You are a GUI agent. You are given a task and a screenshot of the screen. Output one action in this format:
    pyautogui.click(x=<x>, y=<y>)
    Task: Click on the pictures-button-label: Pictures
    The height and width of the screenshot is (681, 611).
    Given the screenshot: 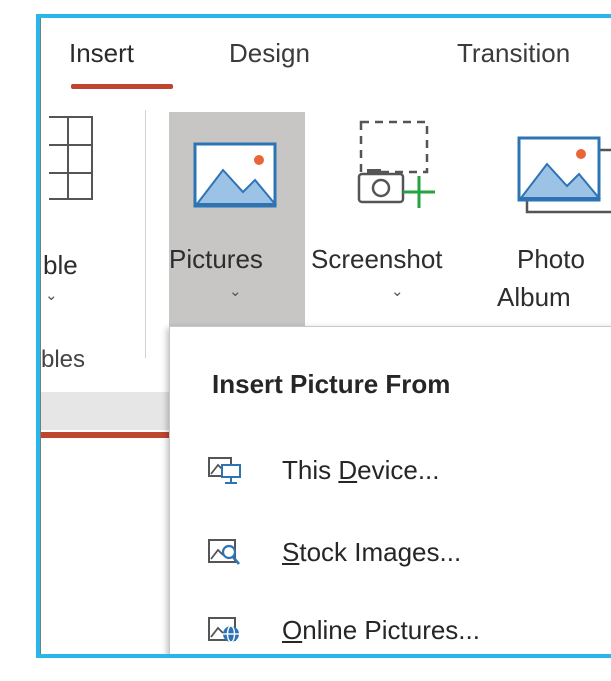 What is the action you would take?
    pyautogui.click(x=216, y=259)
    